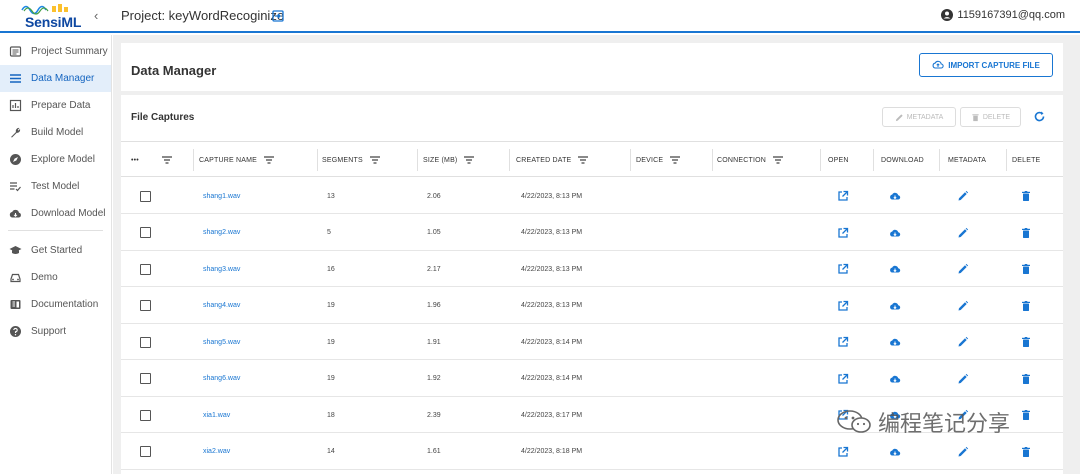  What do you see at coordinates (237, 160) in the screenshot?
I see `column-capture-name: CAPTURE NAME` at bounding box center [237, 160].